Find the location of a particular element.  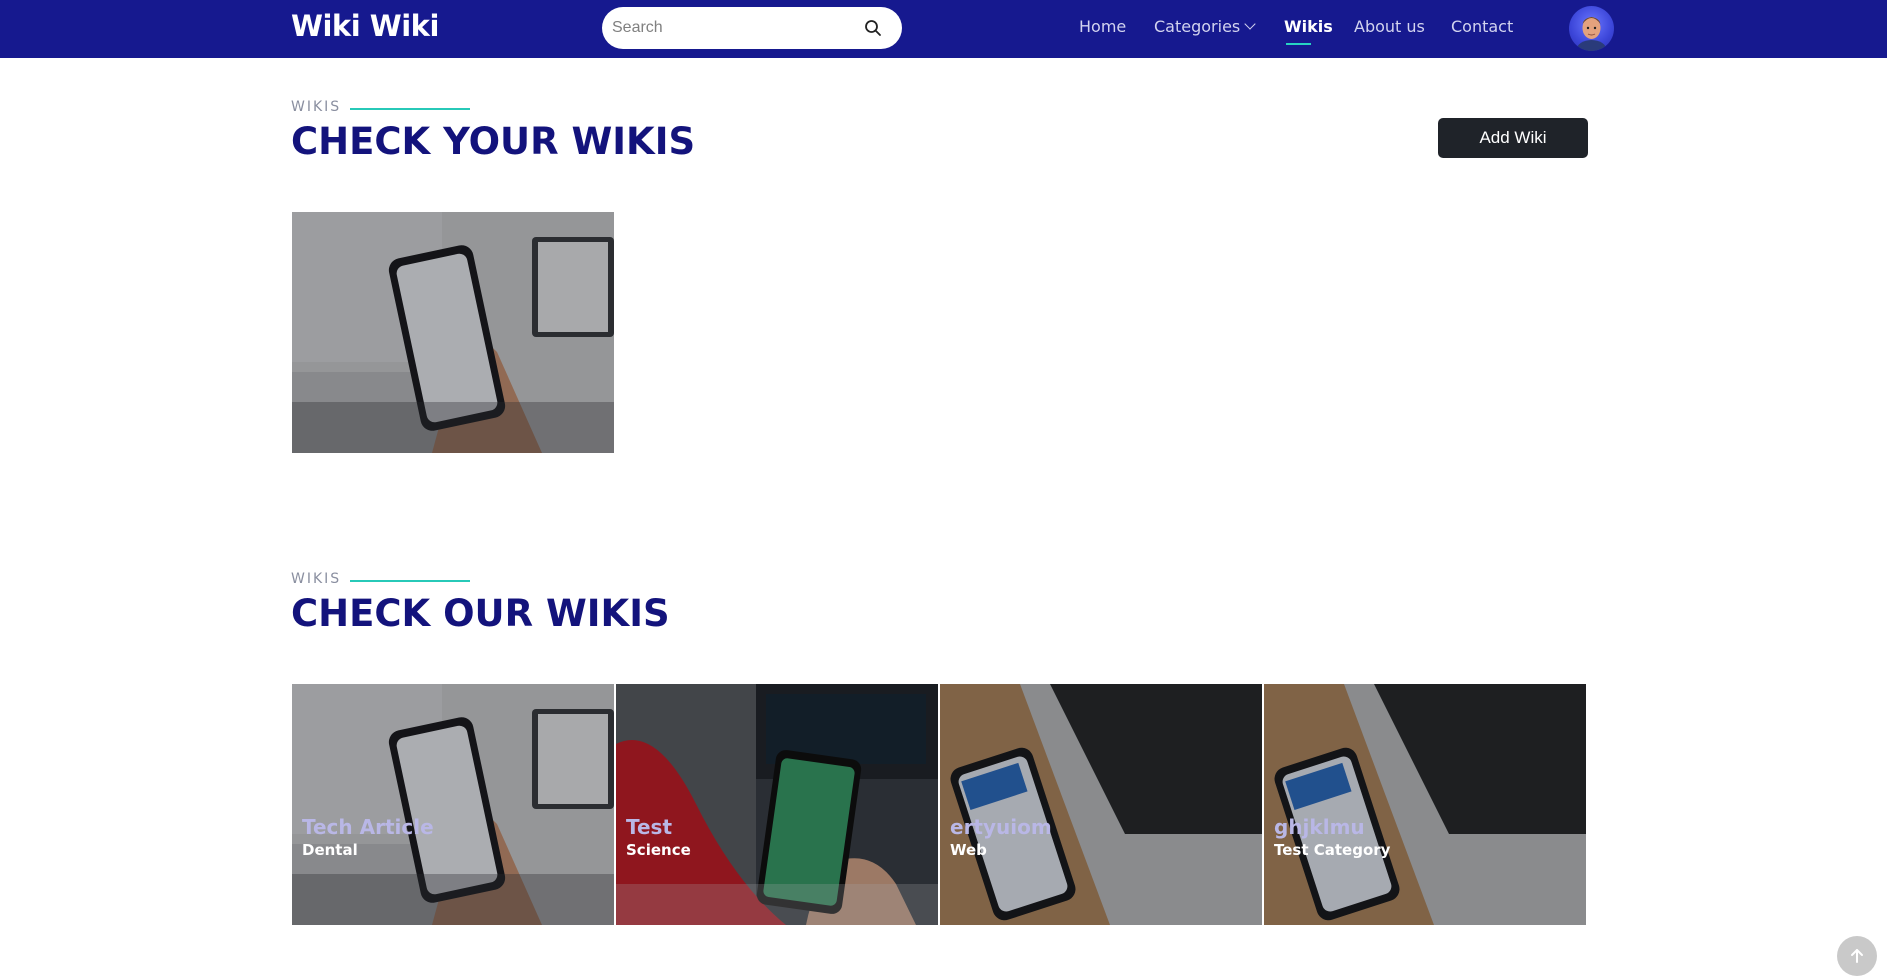

user-avatar is located at coordinates (1591, 28).